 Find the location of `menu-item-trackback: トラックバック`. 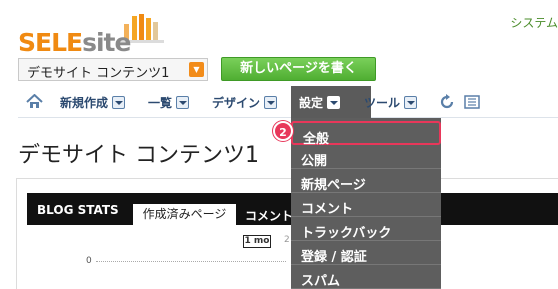

menu-item-trackback: トラックバック is located at coordinates (366, 229).